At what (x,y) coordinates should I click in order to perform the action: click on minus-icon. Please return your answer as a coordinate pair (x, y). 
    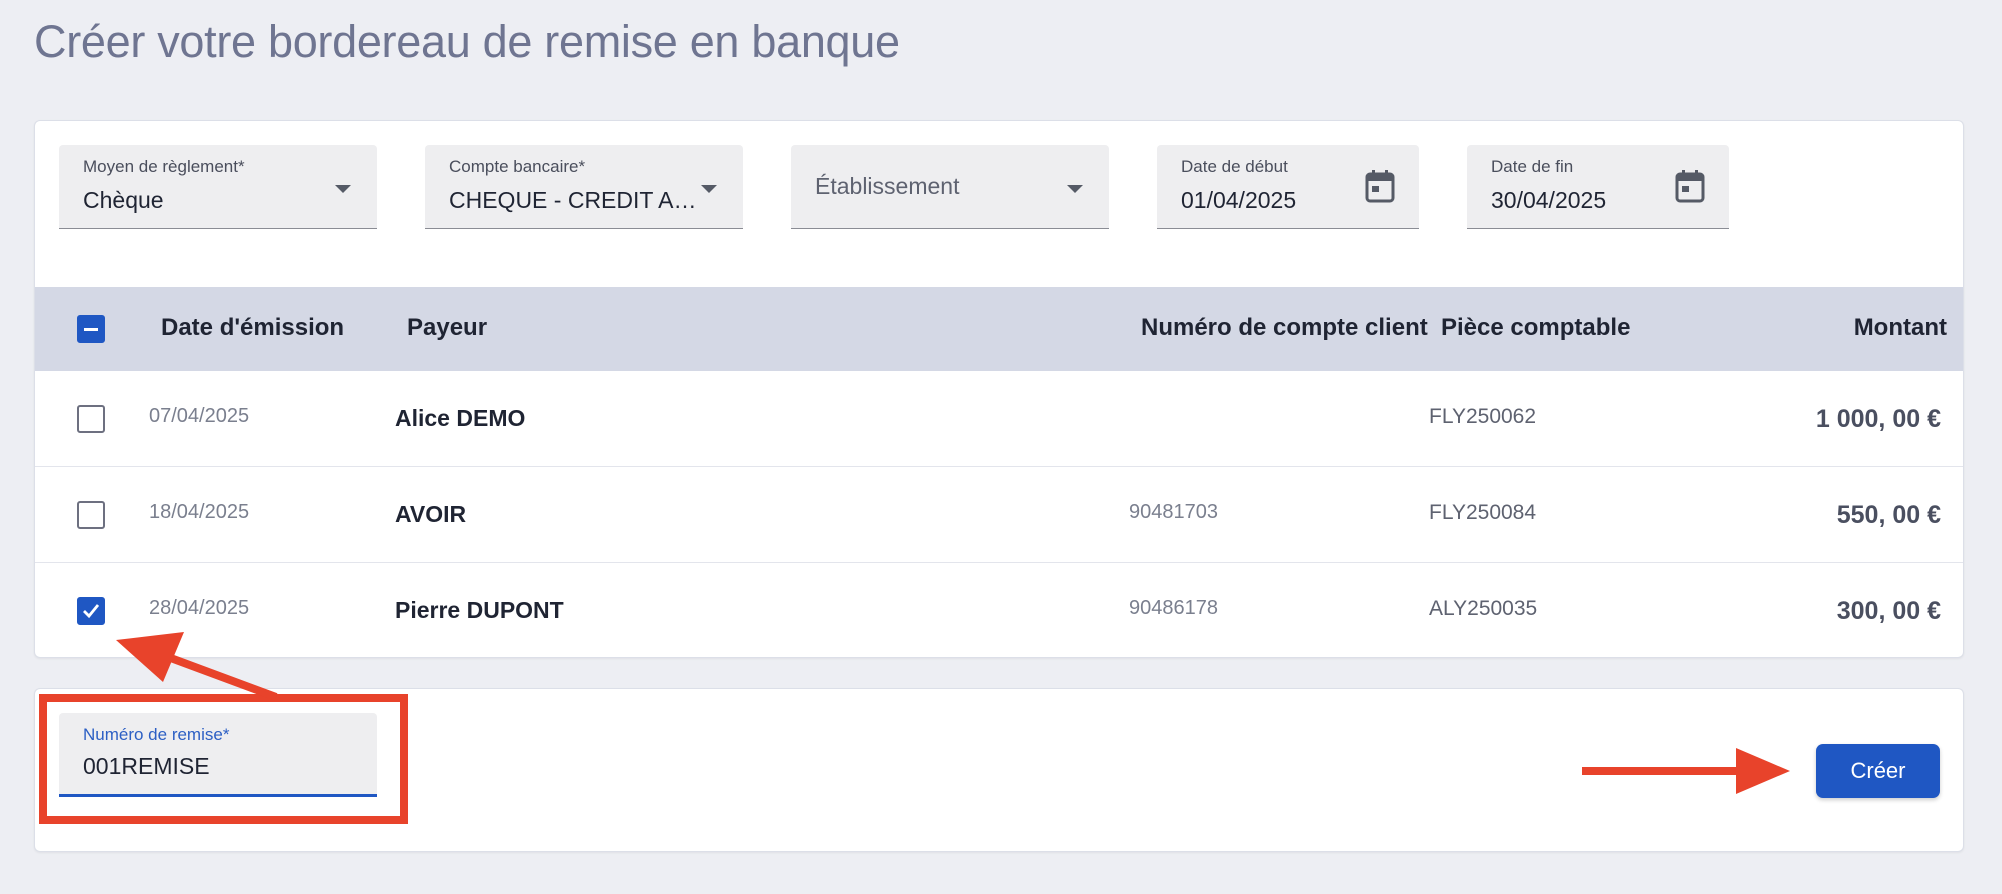
    Looking at the image, I should click on (91, 329).